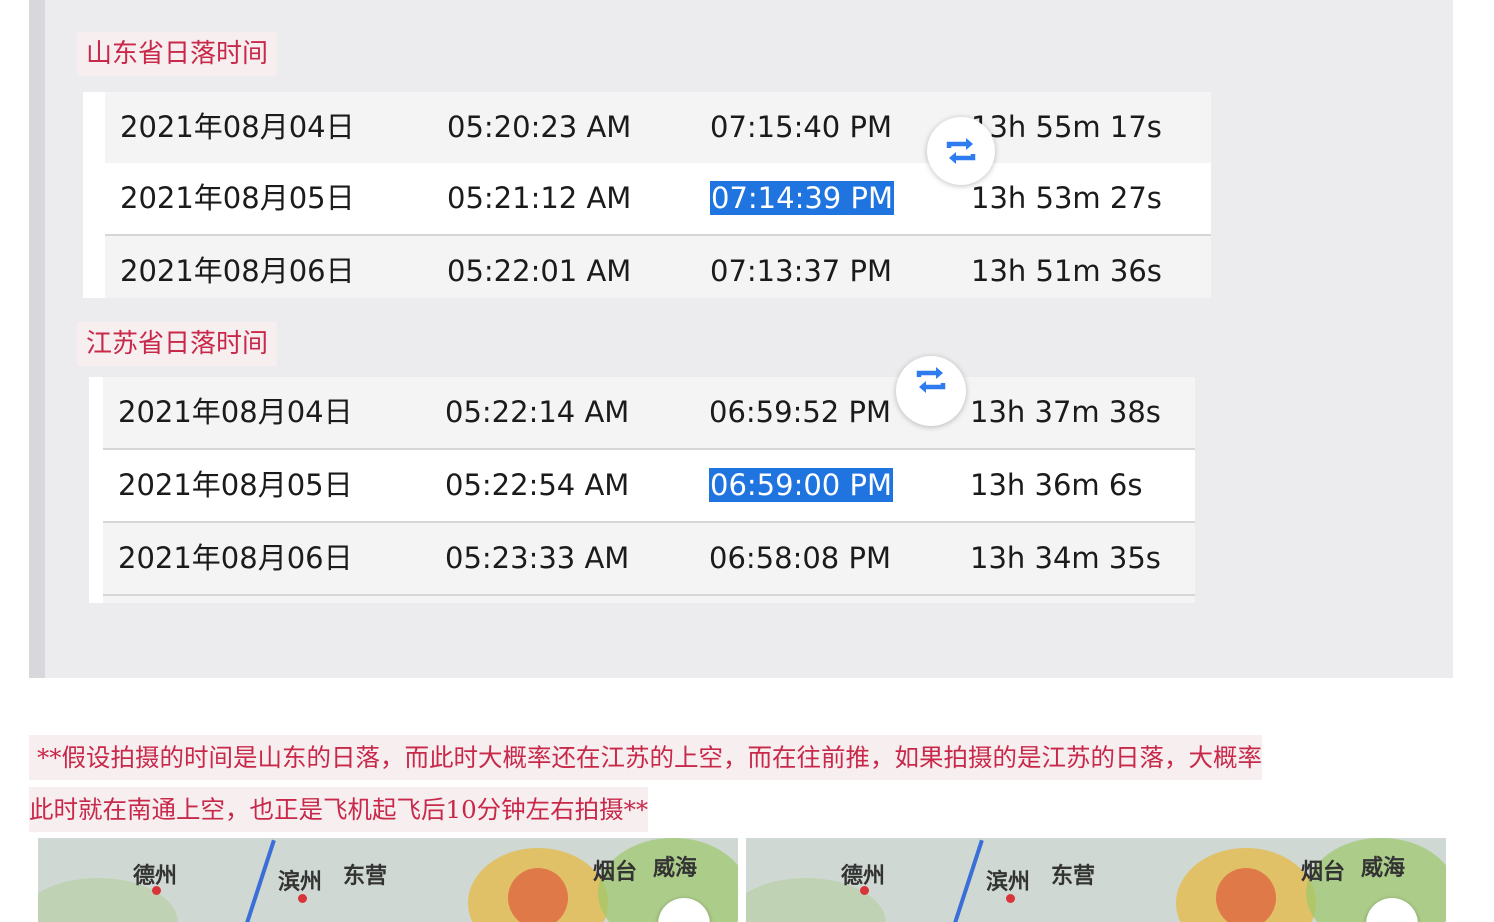  What do you see at coordinates (539, 198) in the screenshot?
I see `sunrise-cell: 05:21:12 AM` at bounding box center [539, 198].